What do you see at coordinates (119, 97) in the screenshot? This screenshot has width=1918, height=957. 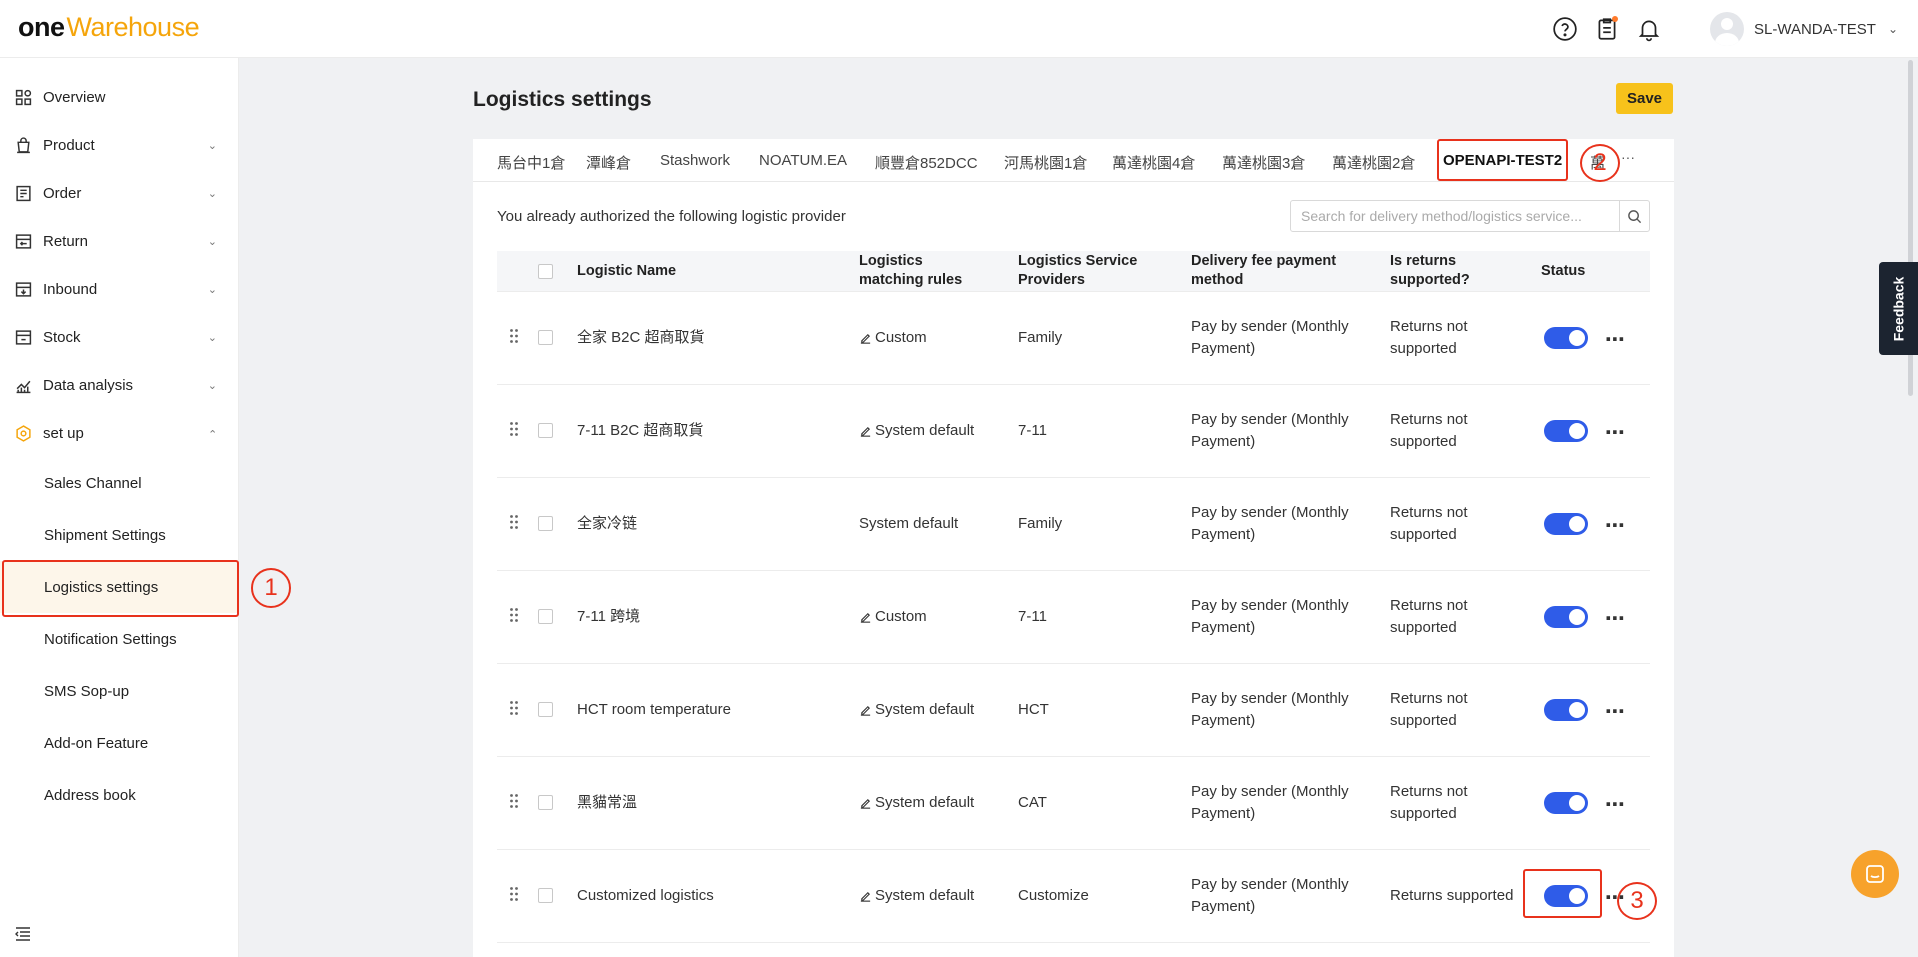 I see `sidebar-item-overview: Overview` at bounding box center [119, 97].